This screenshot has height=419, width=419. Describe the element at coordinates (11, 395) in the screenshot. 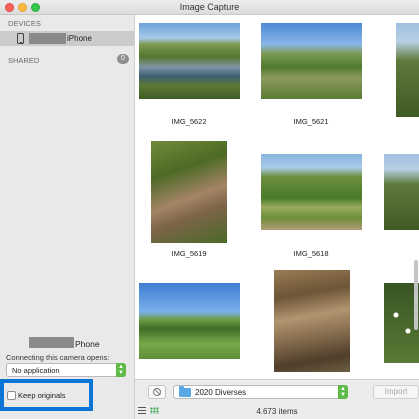

I see `keep-originals-checkbox` at that location.